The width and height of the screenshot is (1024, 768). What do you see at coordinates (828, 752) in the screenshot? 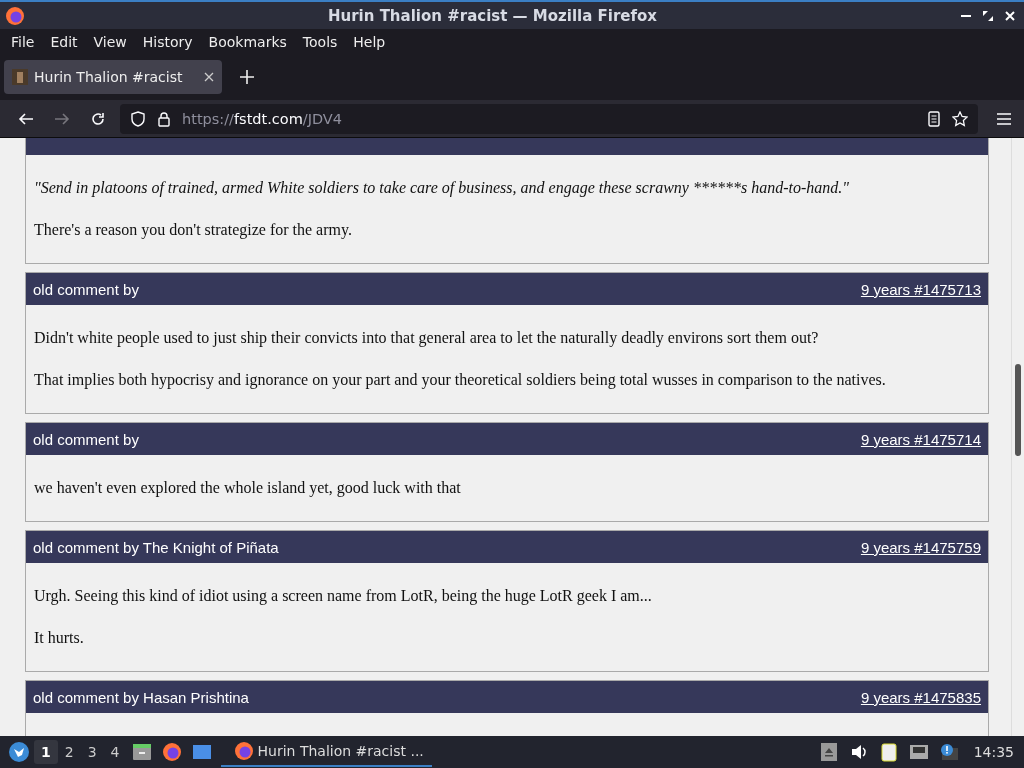
I see `eject-icon` at bounding box center [828, 752].